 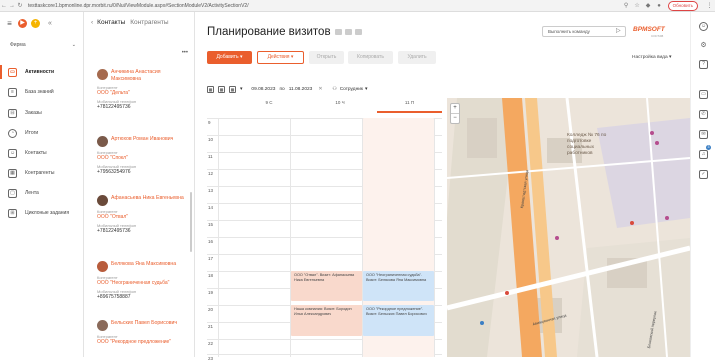 What do you see at coordinates (42, 173) in the screenshot?
I see `nav-item-accounts: ▦ Контрагенты` at bounding box center [42, 173].